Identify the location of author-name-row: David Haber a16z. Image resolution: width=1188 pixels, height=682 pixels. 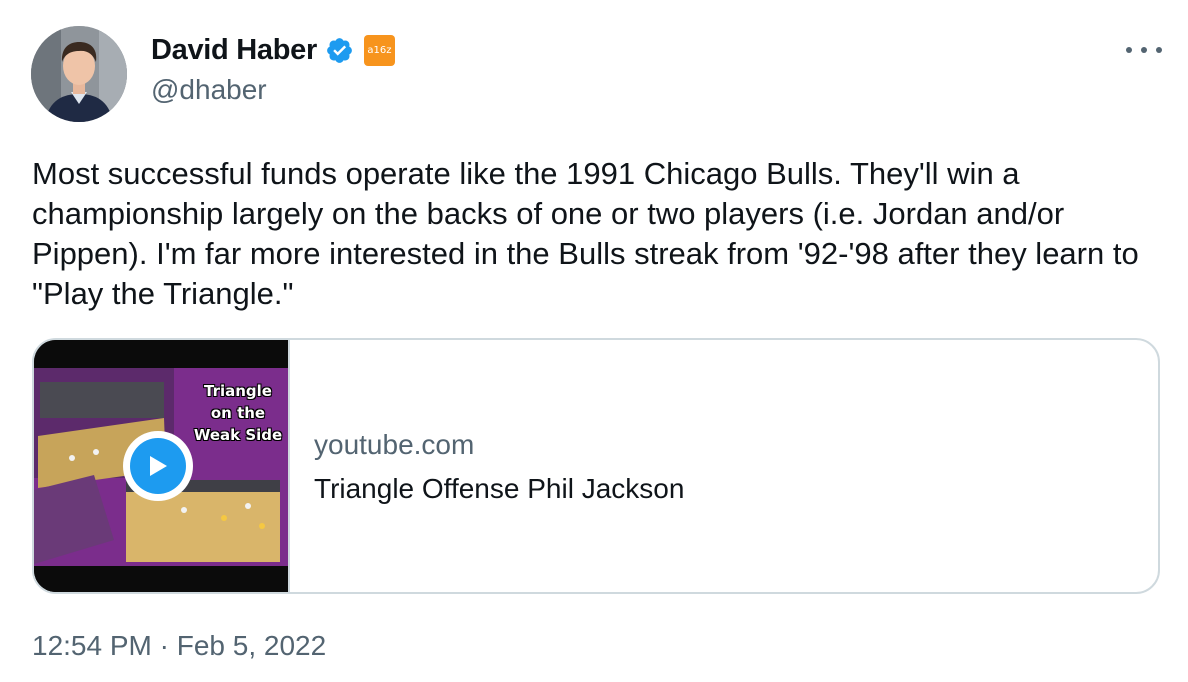
(273, 50).